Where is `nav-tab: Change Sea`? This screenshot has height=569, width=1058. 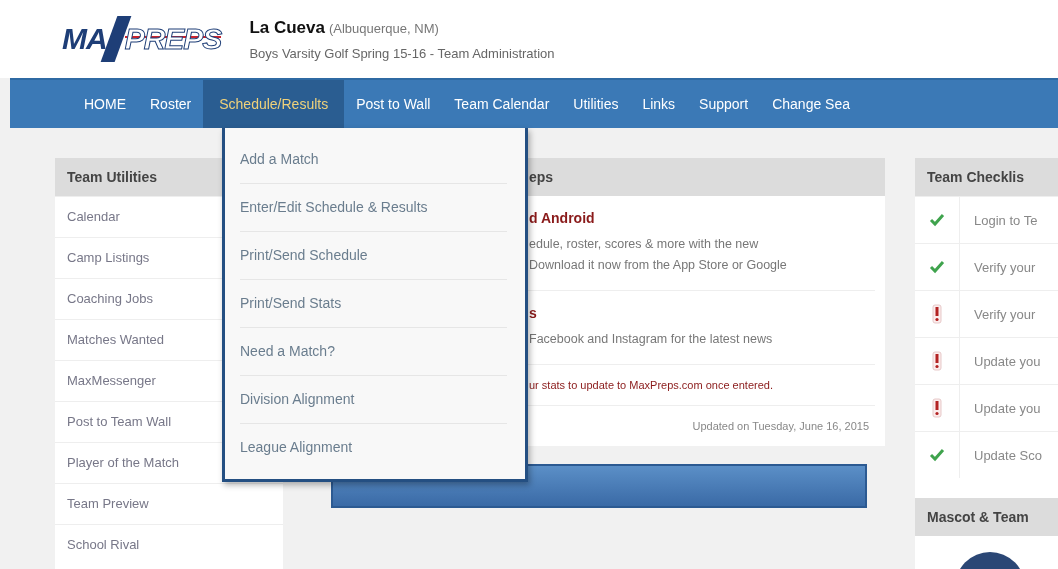 nav-tab: Change Sea is located at coordinates (811, 104).